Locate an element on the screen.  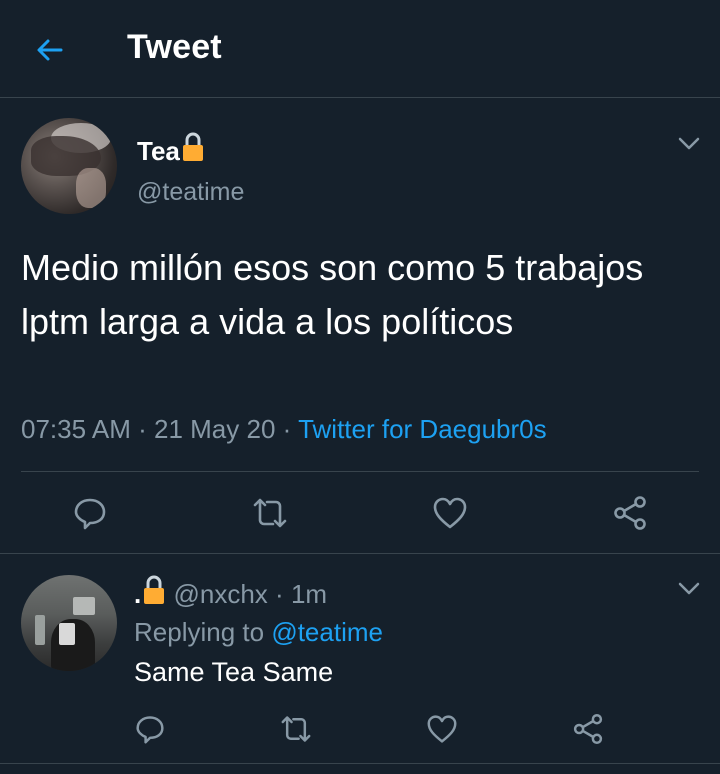
reply-button is located at coordinates (90, 513).